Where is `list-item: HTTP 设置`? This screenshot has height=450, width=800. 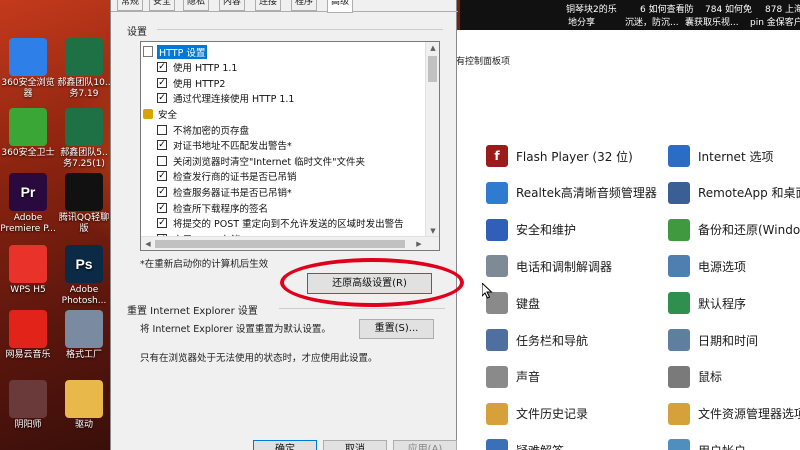
list-item: HTTP 设置 is located at coordinates (175, 51).